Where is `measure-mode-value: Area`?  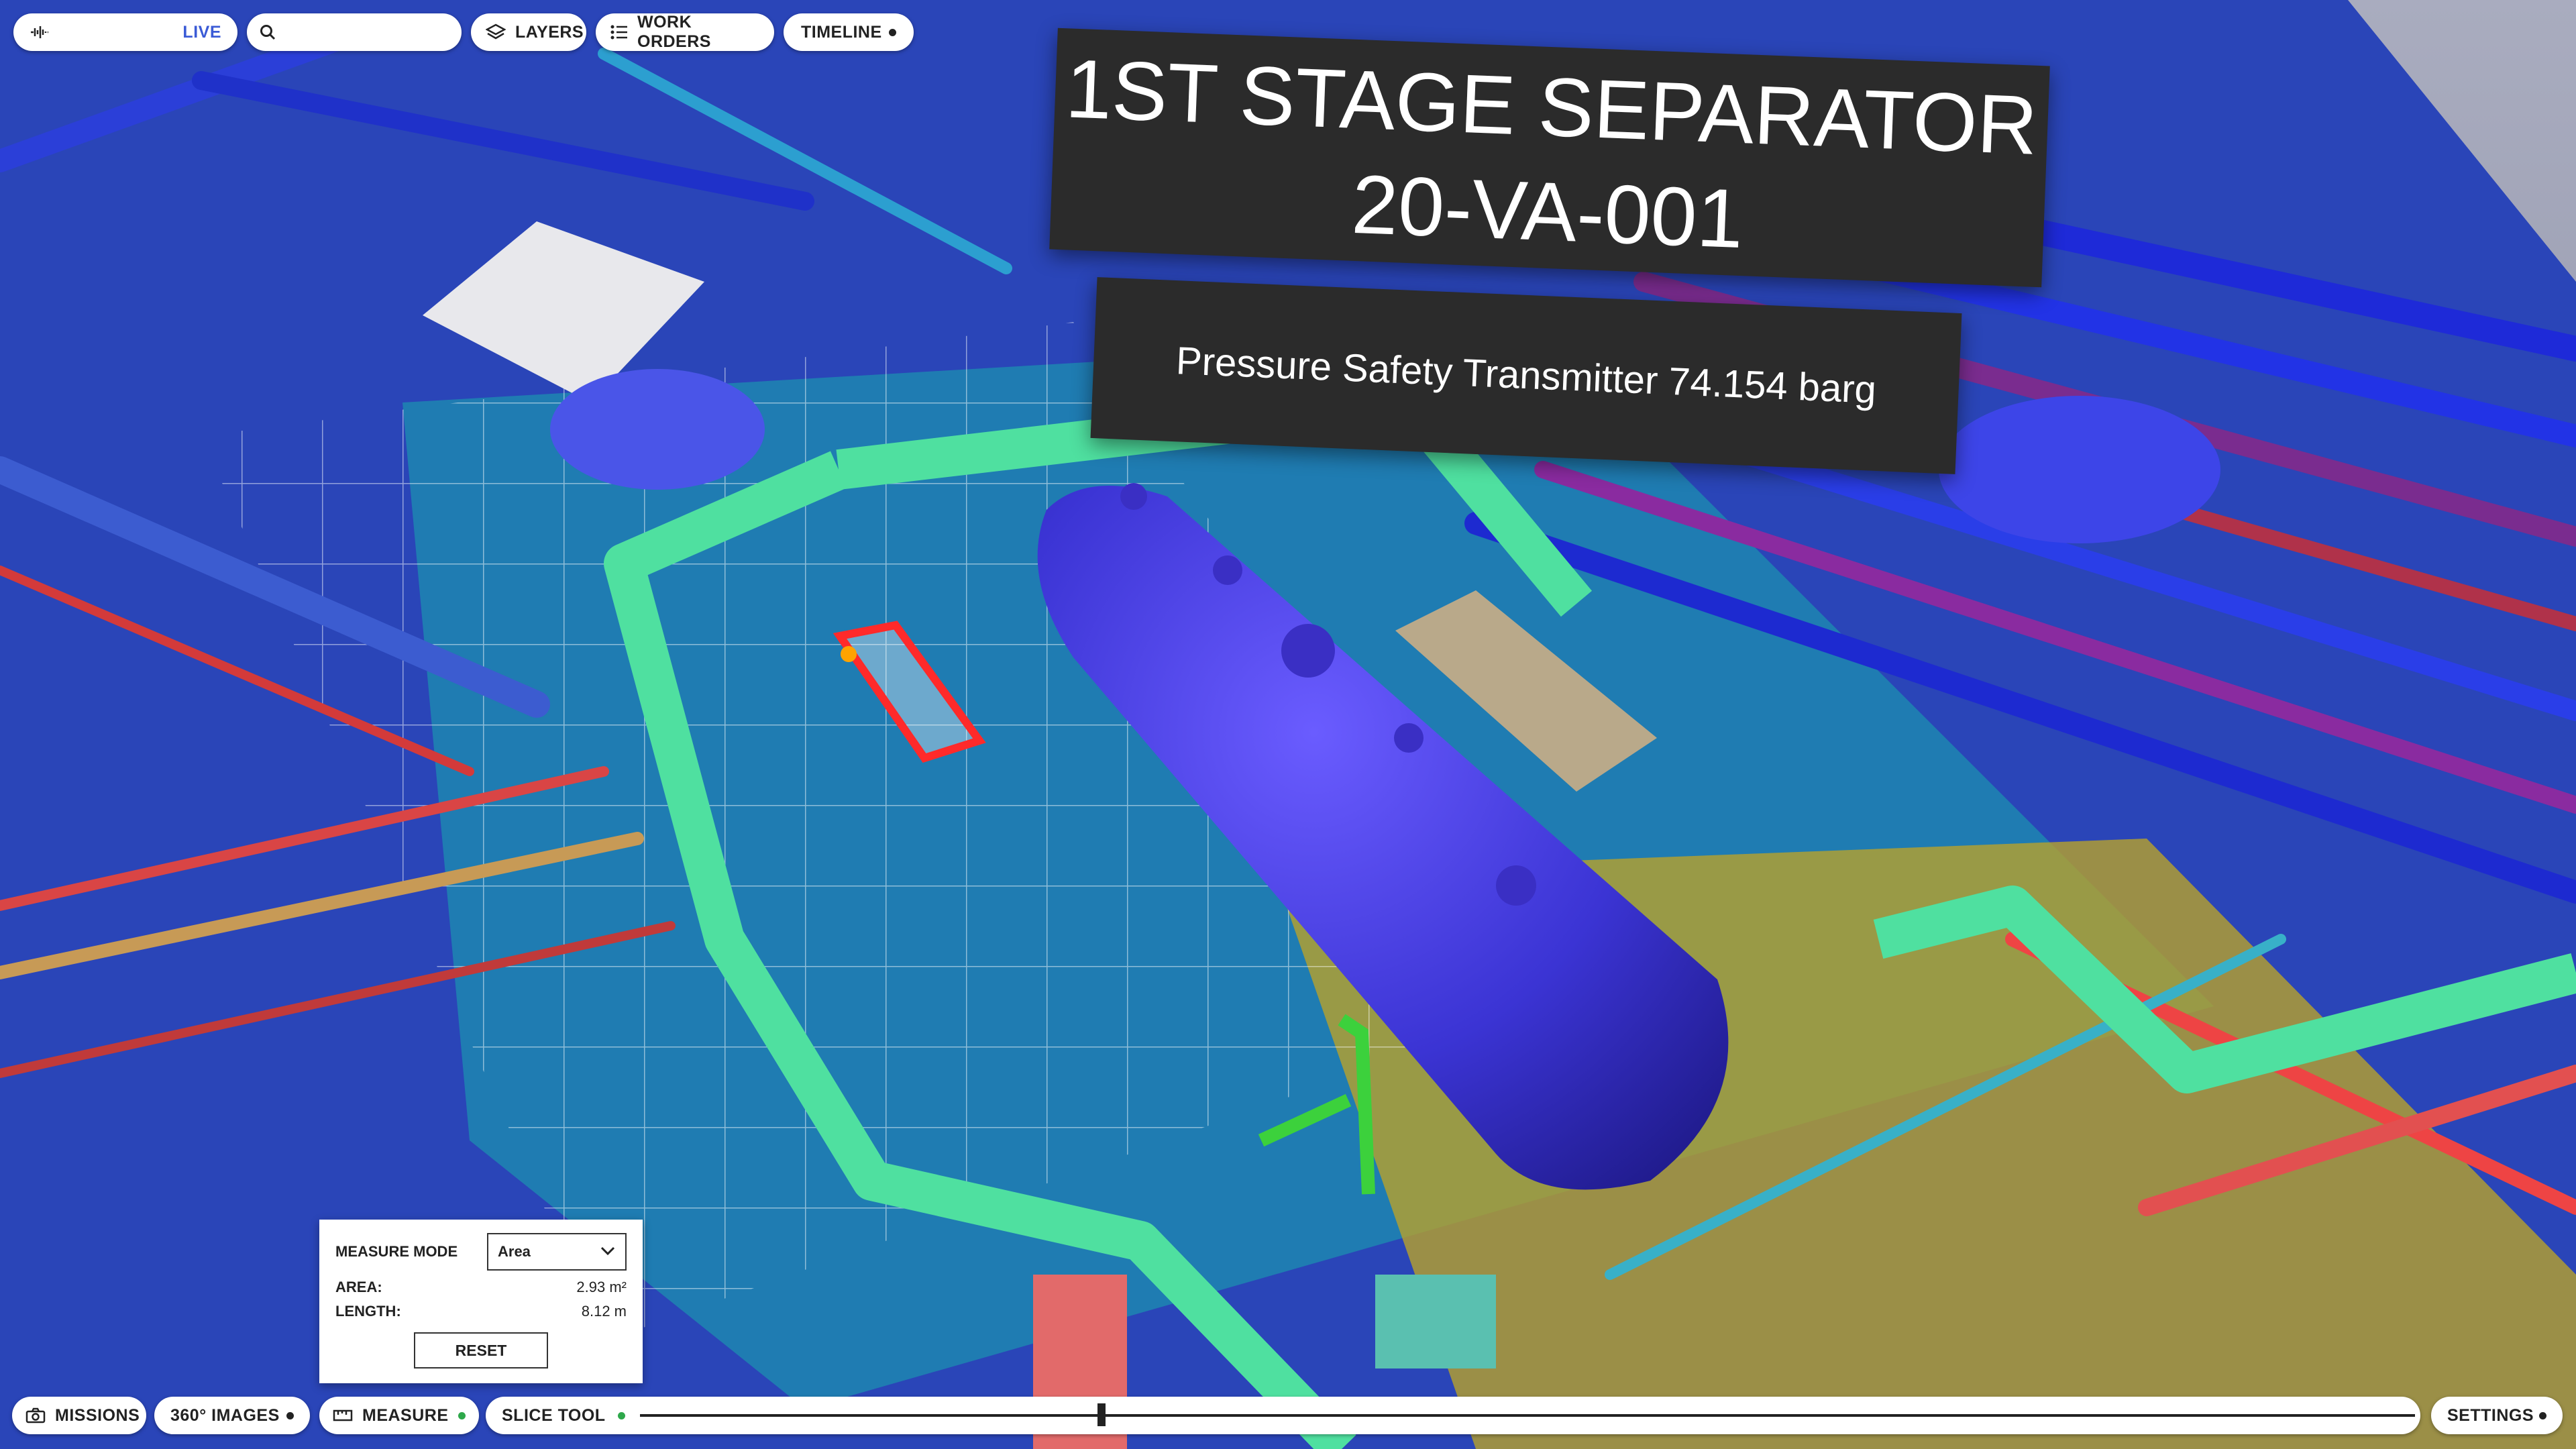
measure-mode-value: Area is located at coordinates (514, 1251).